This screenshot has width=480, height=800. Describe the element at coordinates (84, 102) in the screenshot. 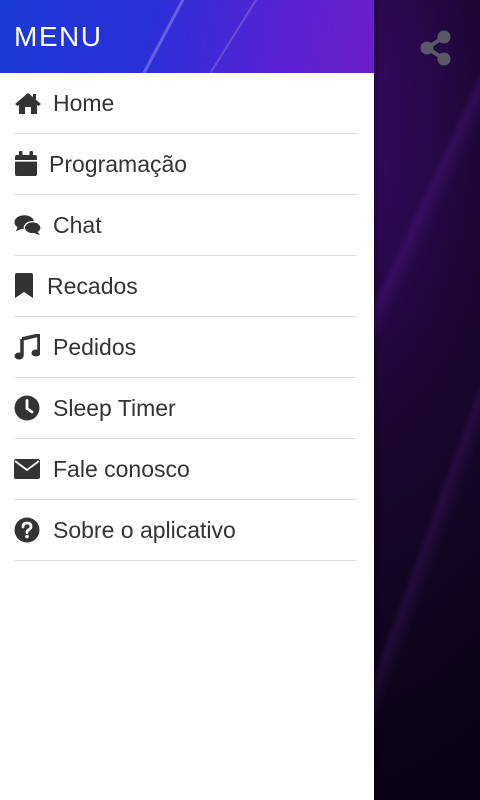

I see `menu-item-label: Home` at that location.